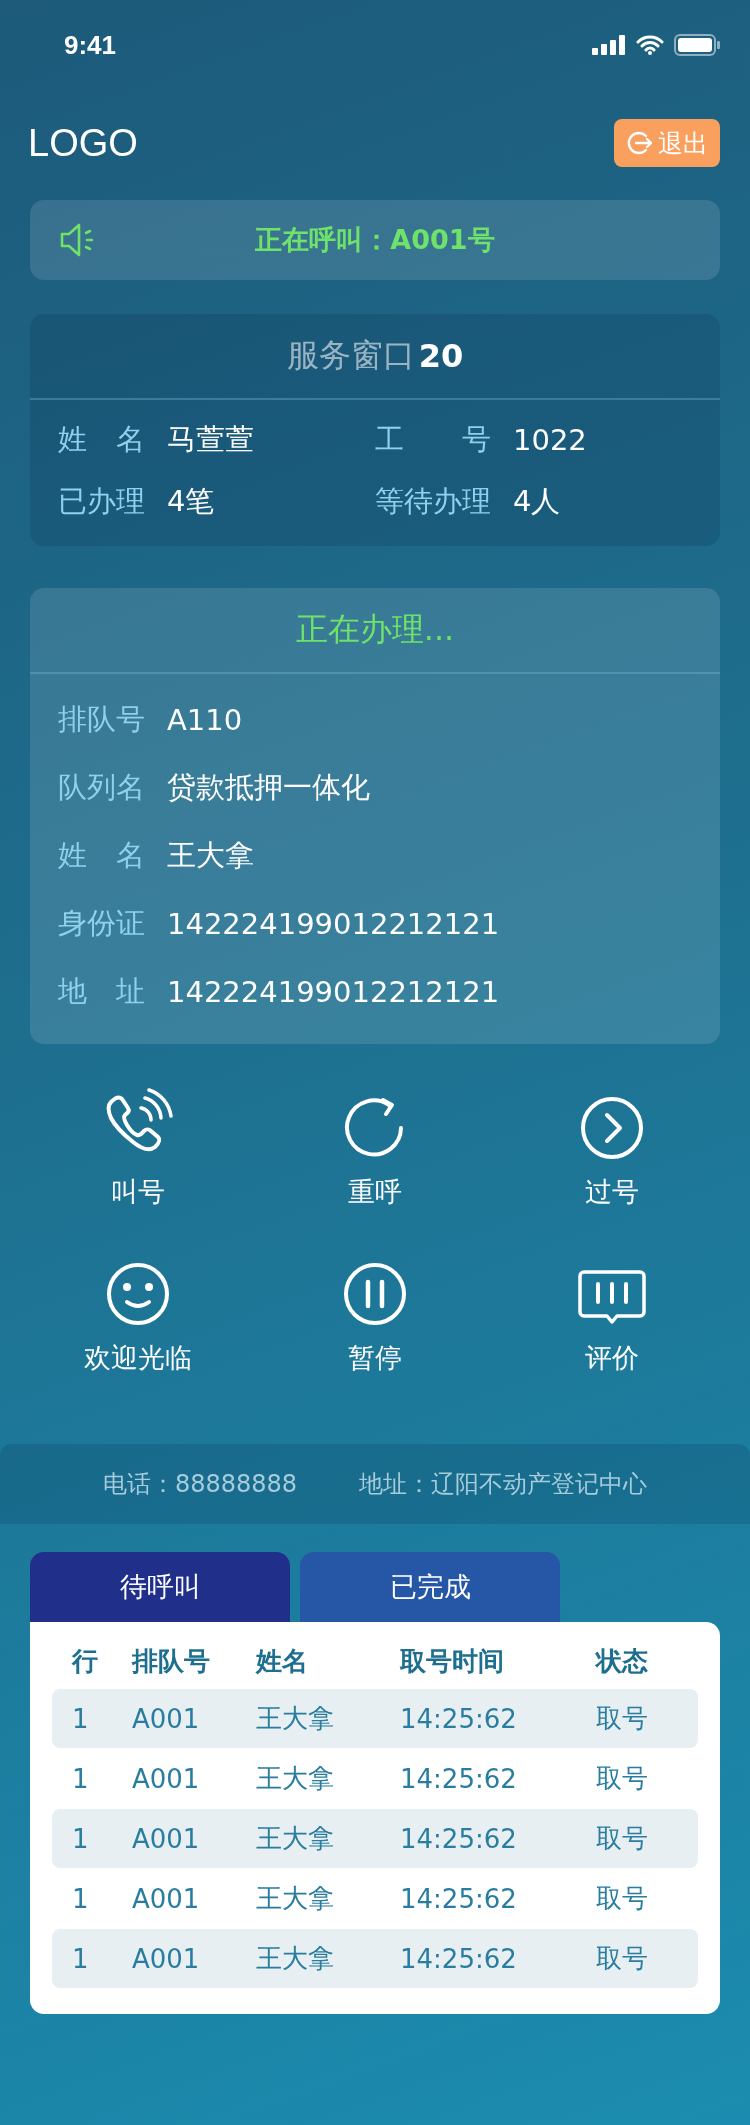 Image resolution: width=750 pixels, height=2125 pixels. I want to click on column-header: 排队号, so click(171, 1661).